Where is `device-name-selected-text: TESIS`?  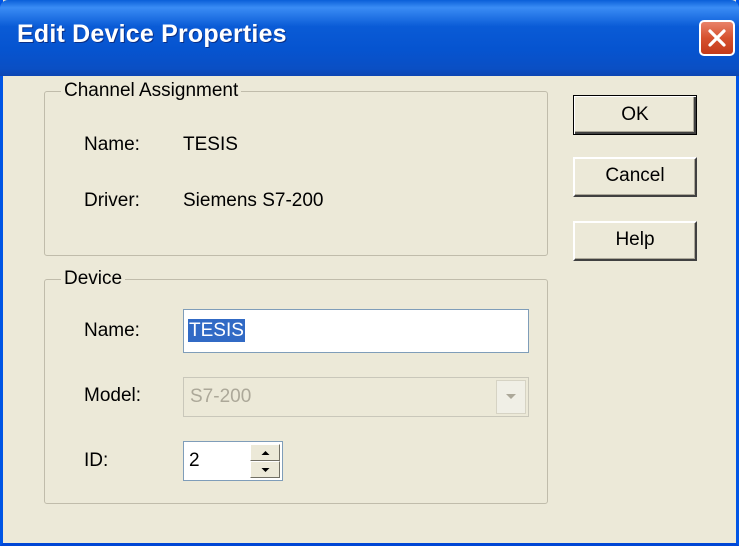 device-name-selected-text: TESIS is located at coordinates (216, 330).